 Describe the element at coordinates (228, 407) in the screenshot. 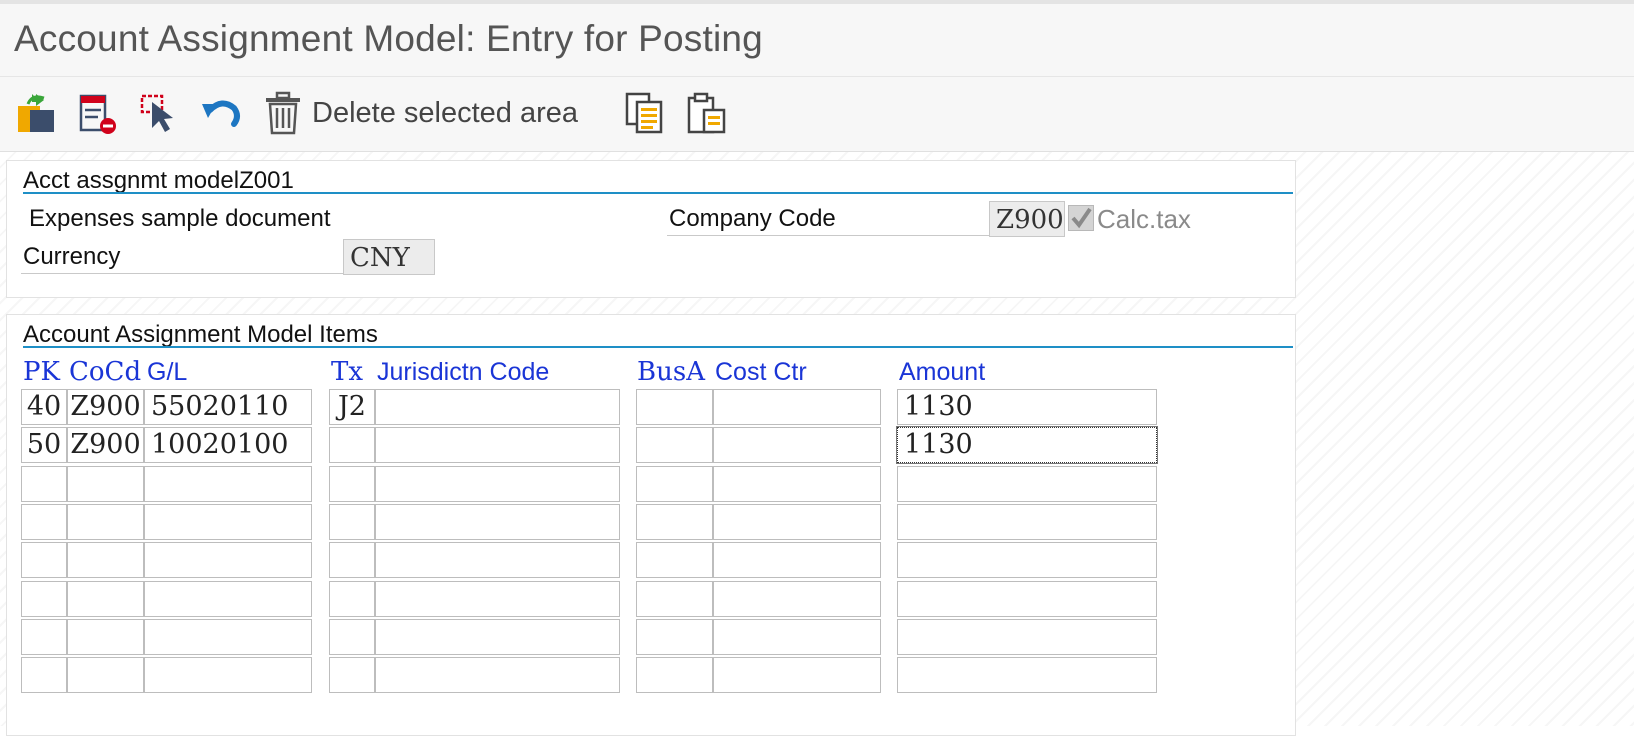

I see `cell-gl: 55020110` at that location.